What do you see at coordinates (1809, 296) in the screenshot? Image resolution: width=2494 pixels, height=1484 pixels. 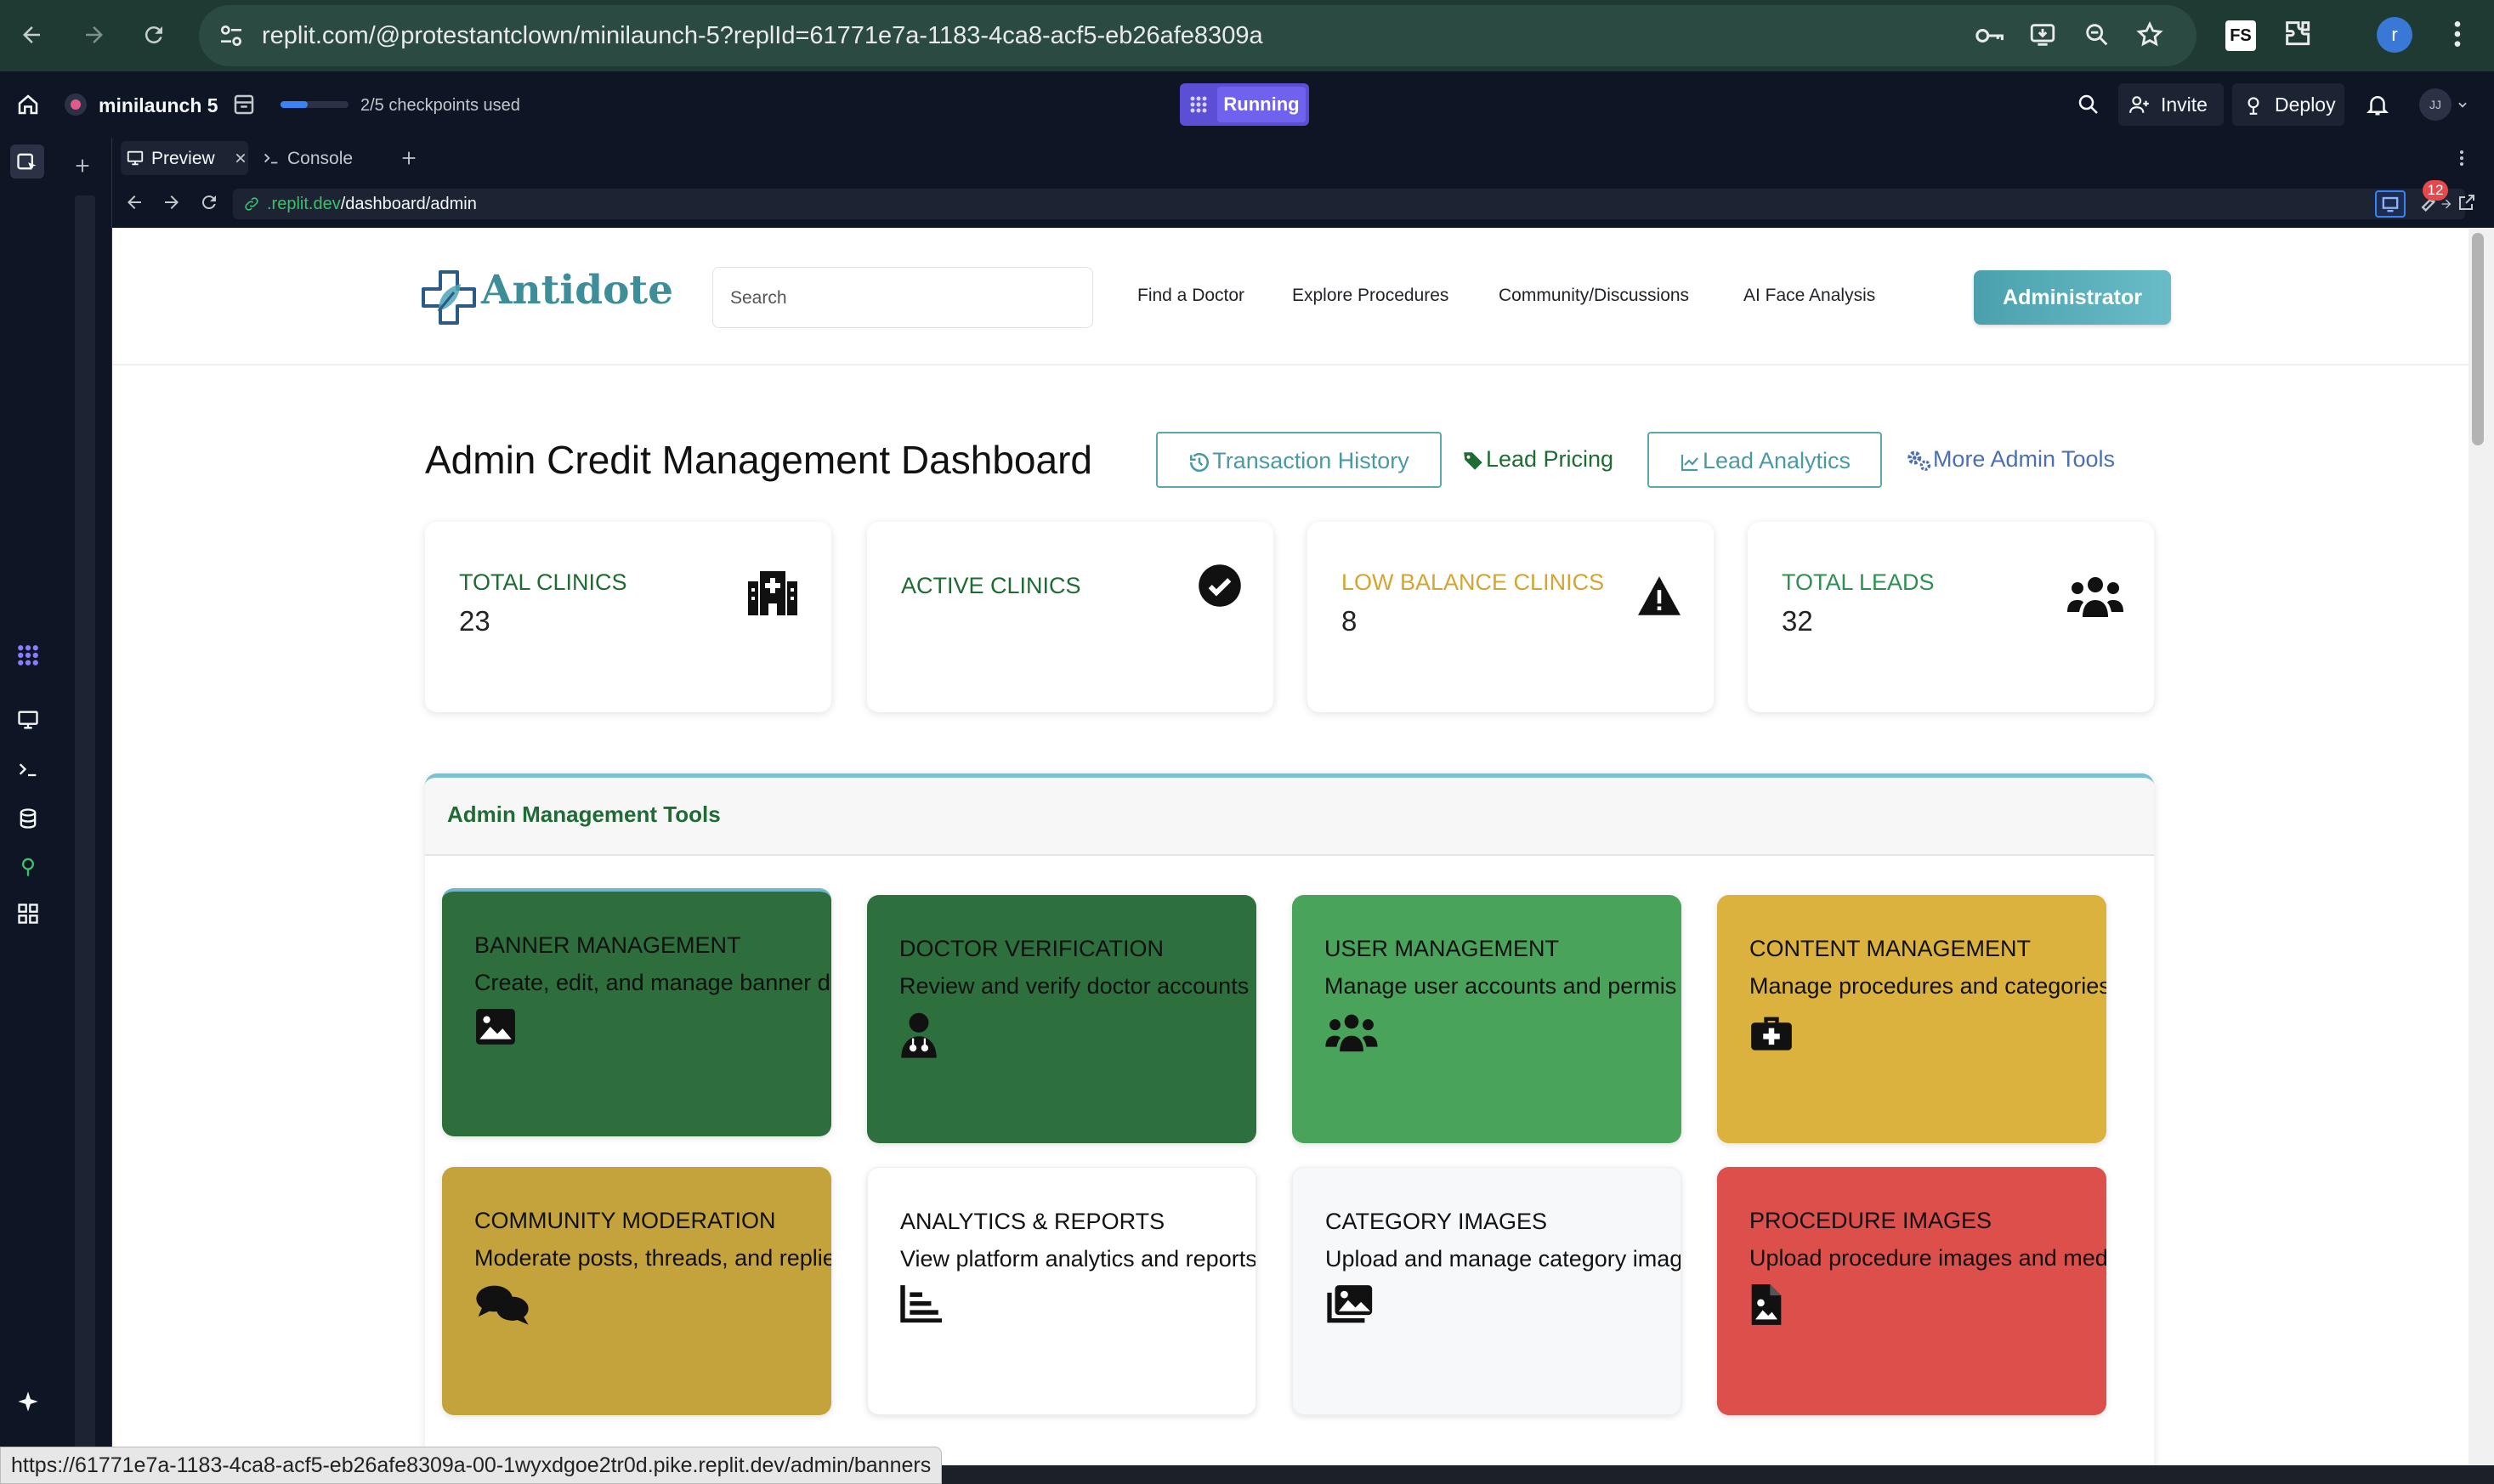 I see `nav-ai-face-analysis: AI Face Analysis` at bounding box center [1809, 296].